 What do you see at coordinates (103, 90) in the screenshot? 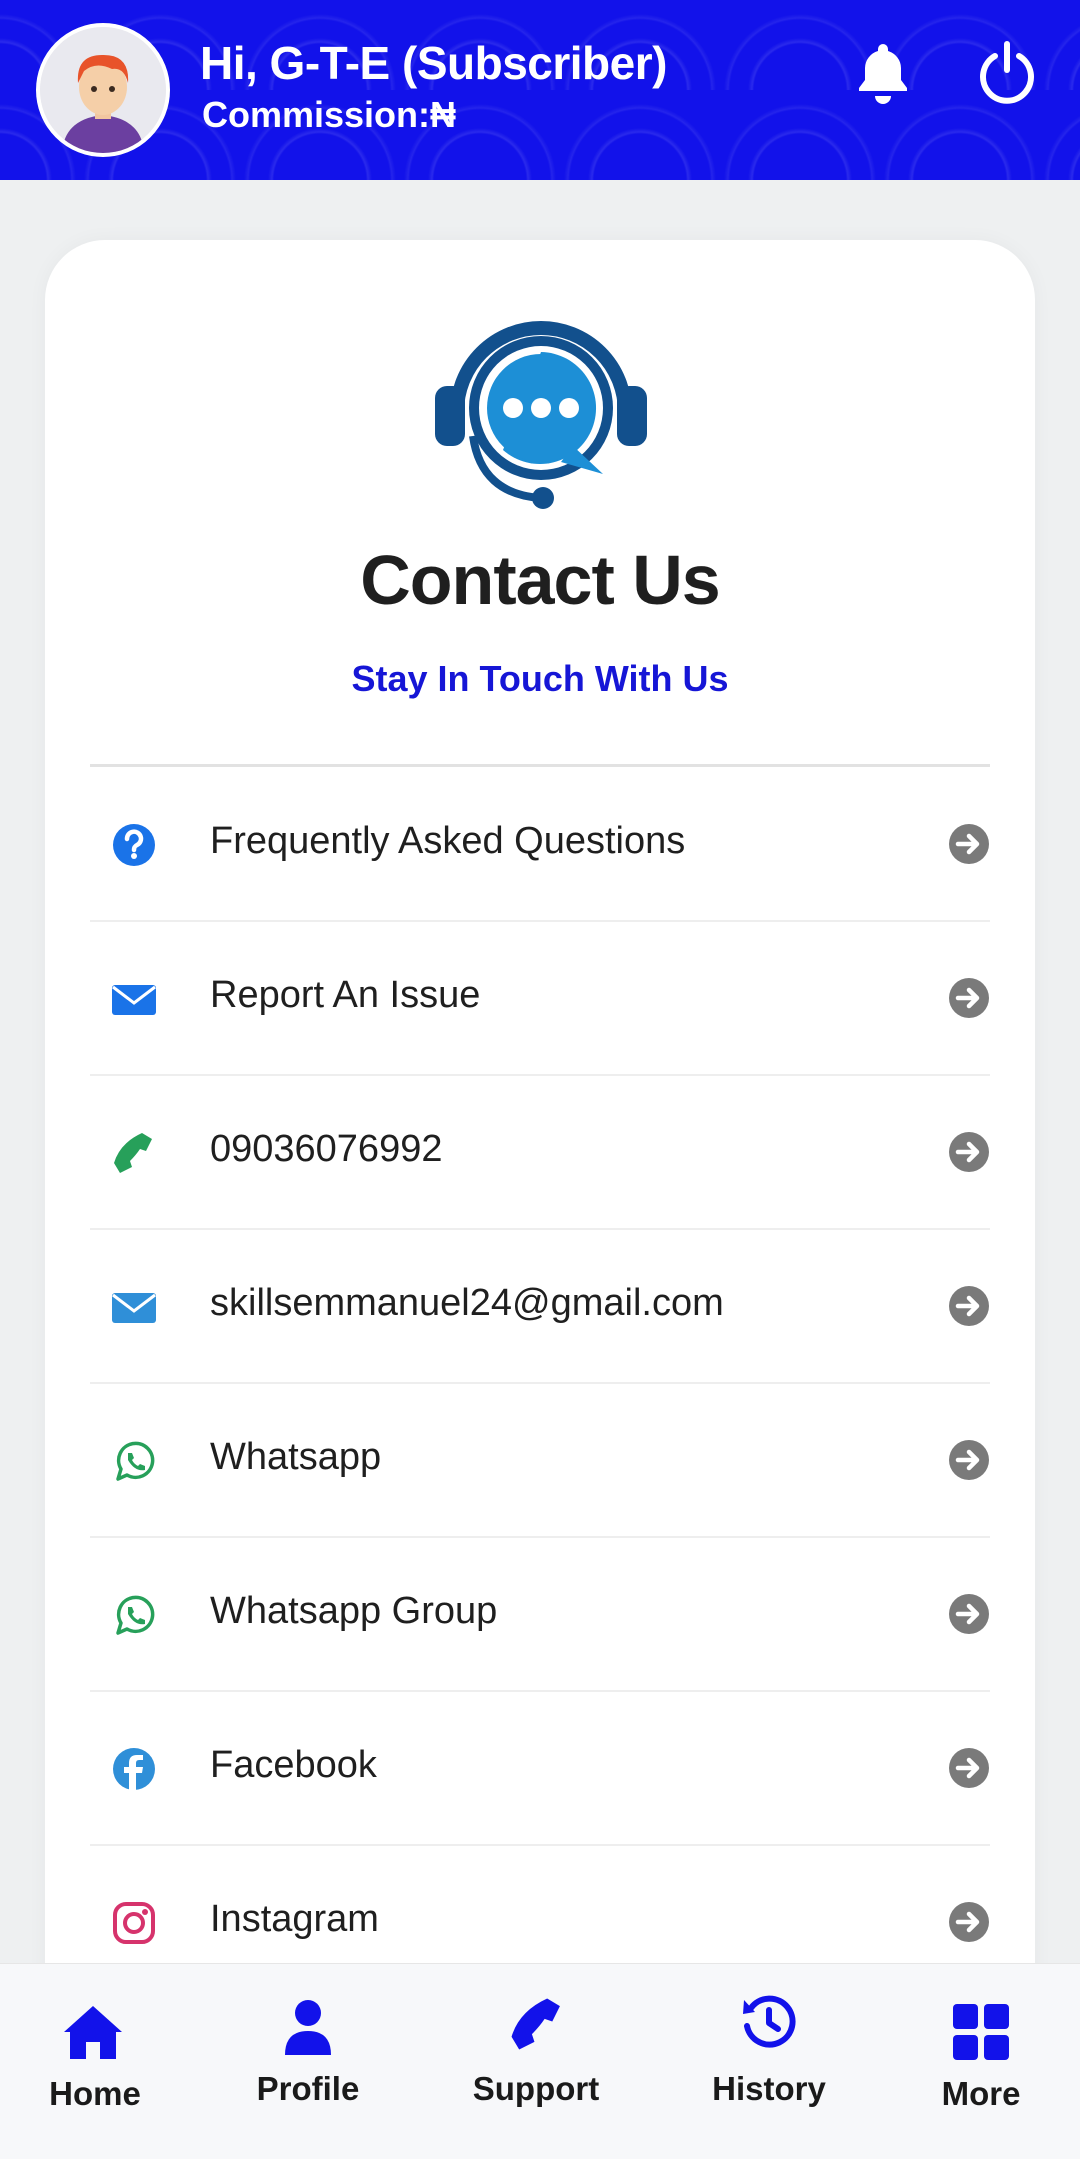
I see `avatar` at bounding box center [103, 90].